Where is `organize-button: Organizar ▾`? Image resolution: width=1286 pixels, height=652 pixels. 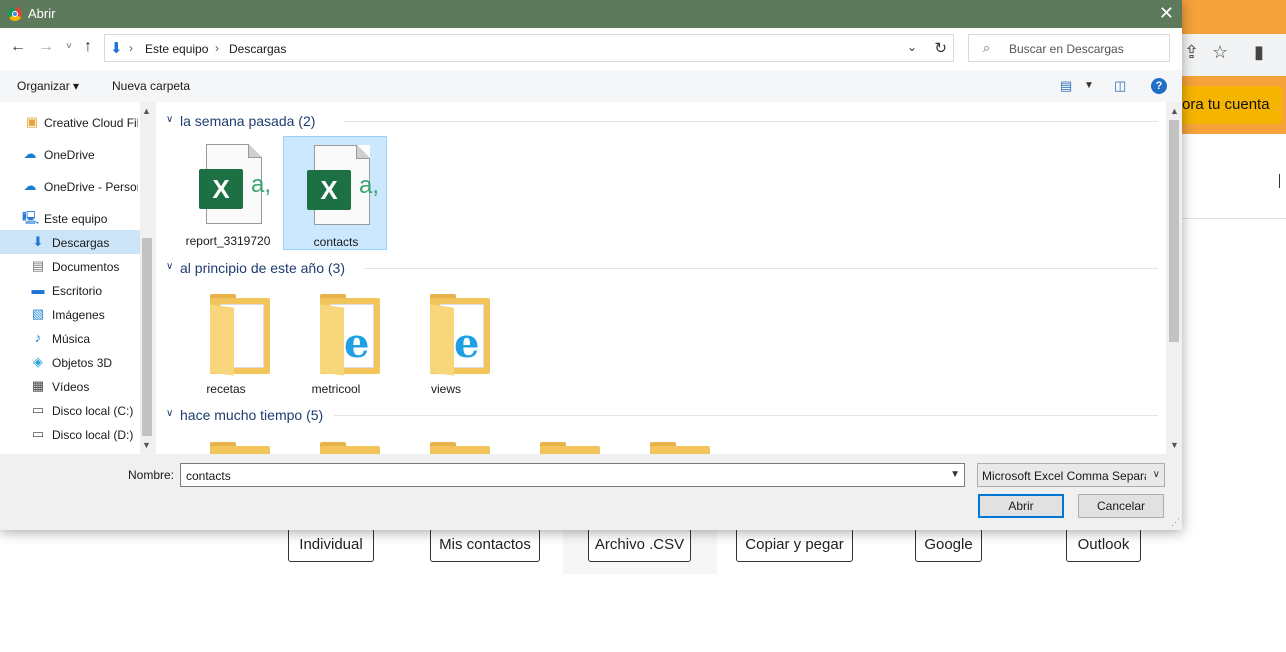
organize-button: Organizar ▾ is located at coordinates (48, 86).